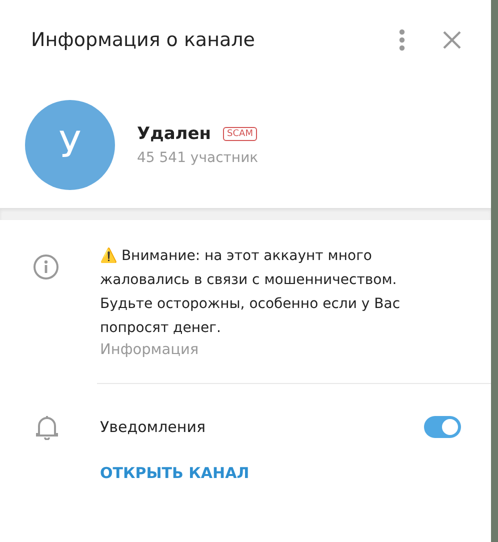  I want to click on member-count: 45 541 участник, so click(197, 158).